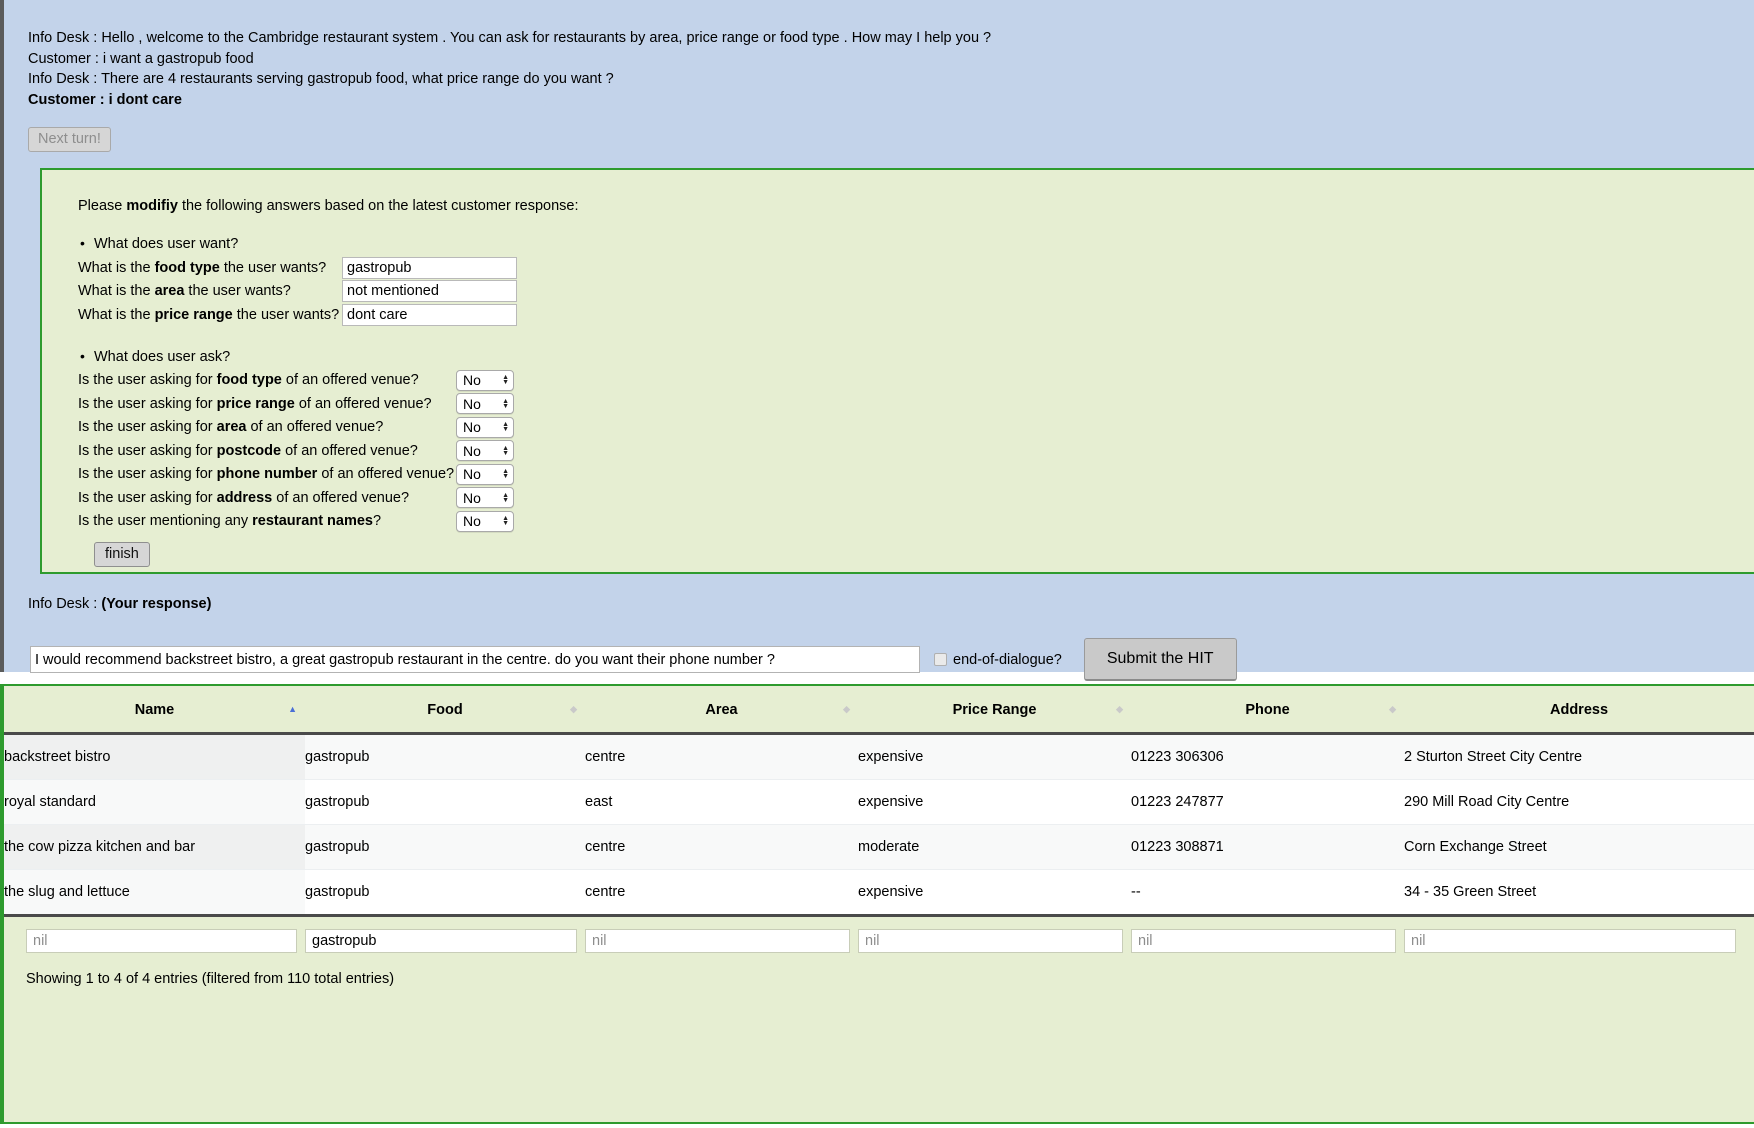 The width and height of the screenshot is (1754, 1128). I want to click on label-keyword: area, so click(169, 291).